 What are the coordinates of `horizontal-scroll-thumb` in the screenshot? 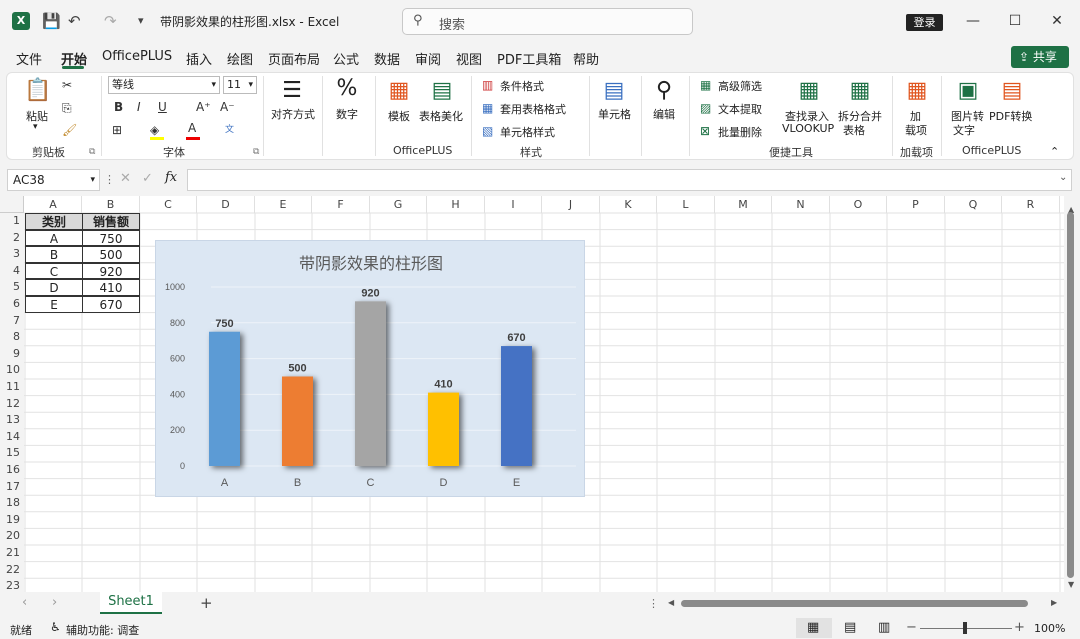 It's located at (854, 603).